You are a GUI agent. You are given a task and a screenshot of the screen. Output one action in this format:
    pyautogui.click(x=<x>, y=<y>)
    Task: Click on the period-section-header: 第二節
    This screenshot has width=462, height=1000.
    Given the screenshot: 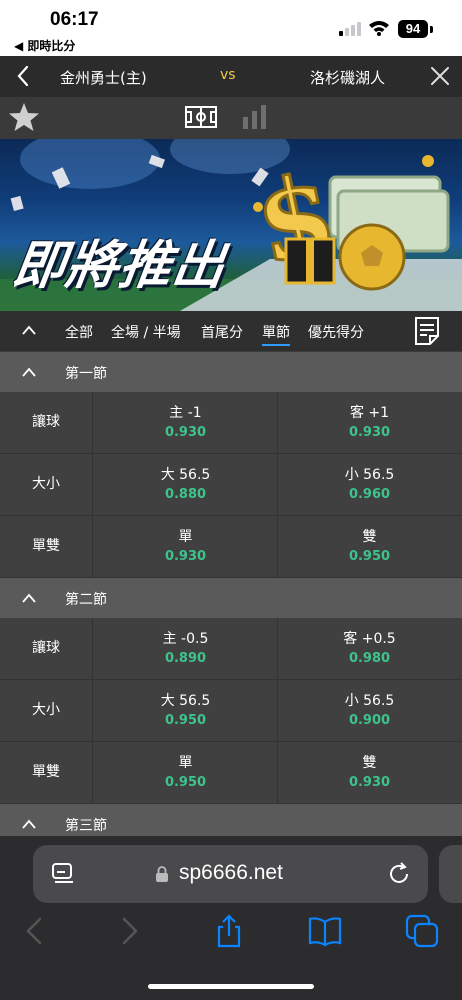 What is the action you would take?
    pyautogui.click(x=231, y=598)
    